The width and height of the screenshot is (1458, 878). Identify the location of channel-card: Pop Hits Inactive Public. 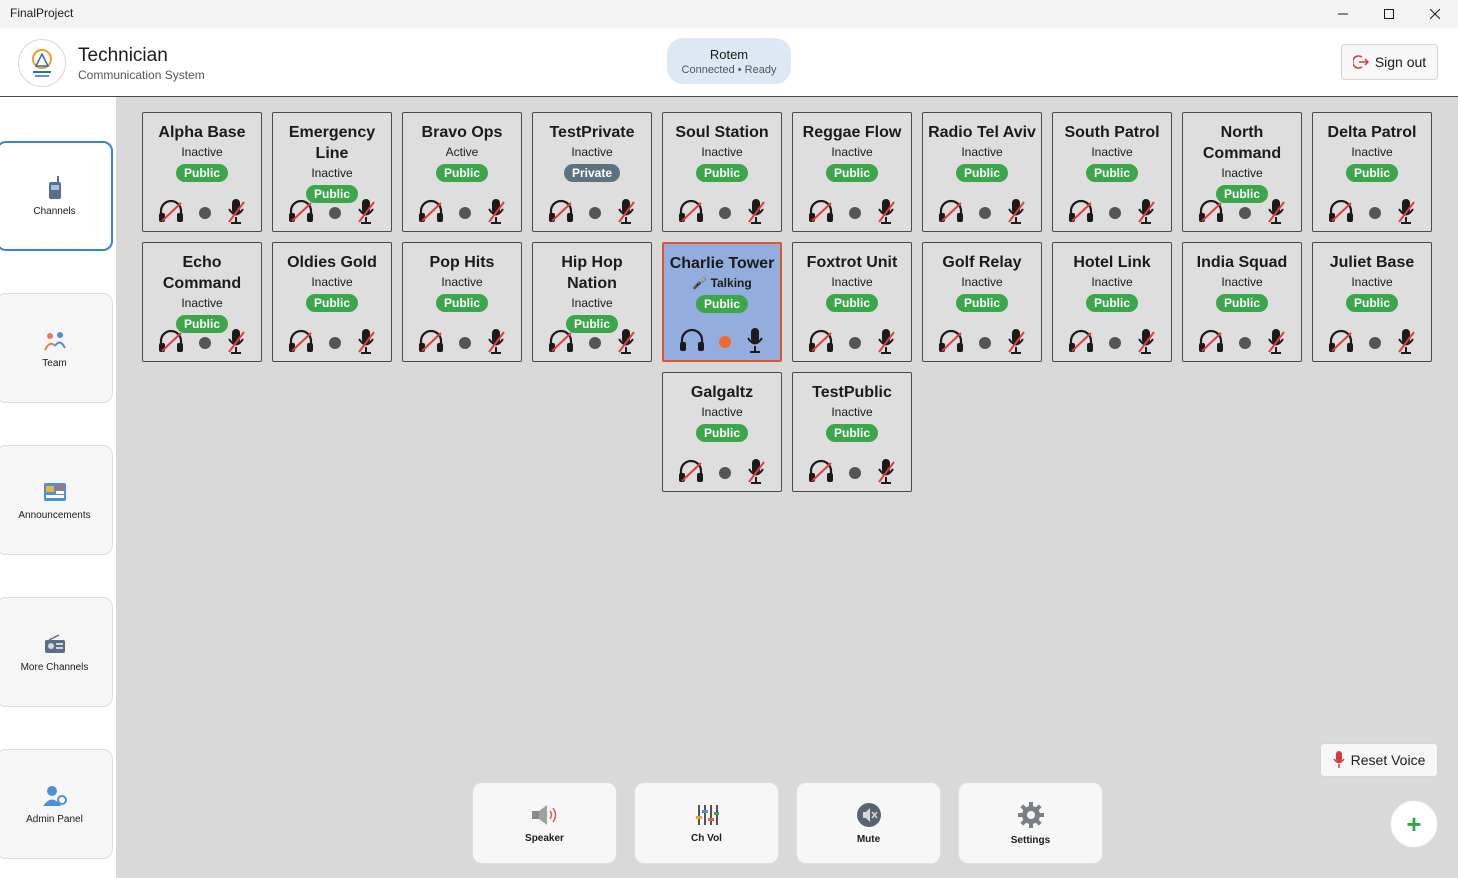
(462, 302).